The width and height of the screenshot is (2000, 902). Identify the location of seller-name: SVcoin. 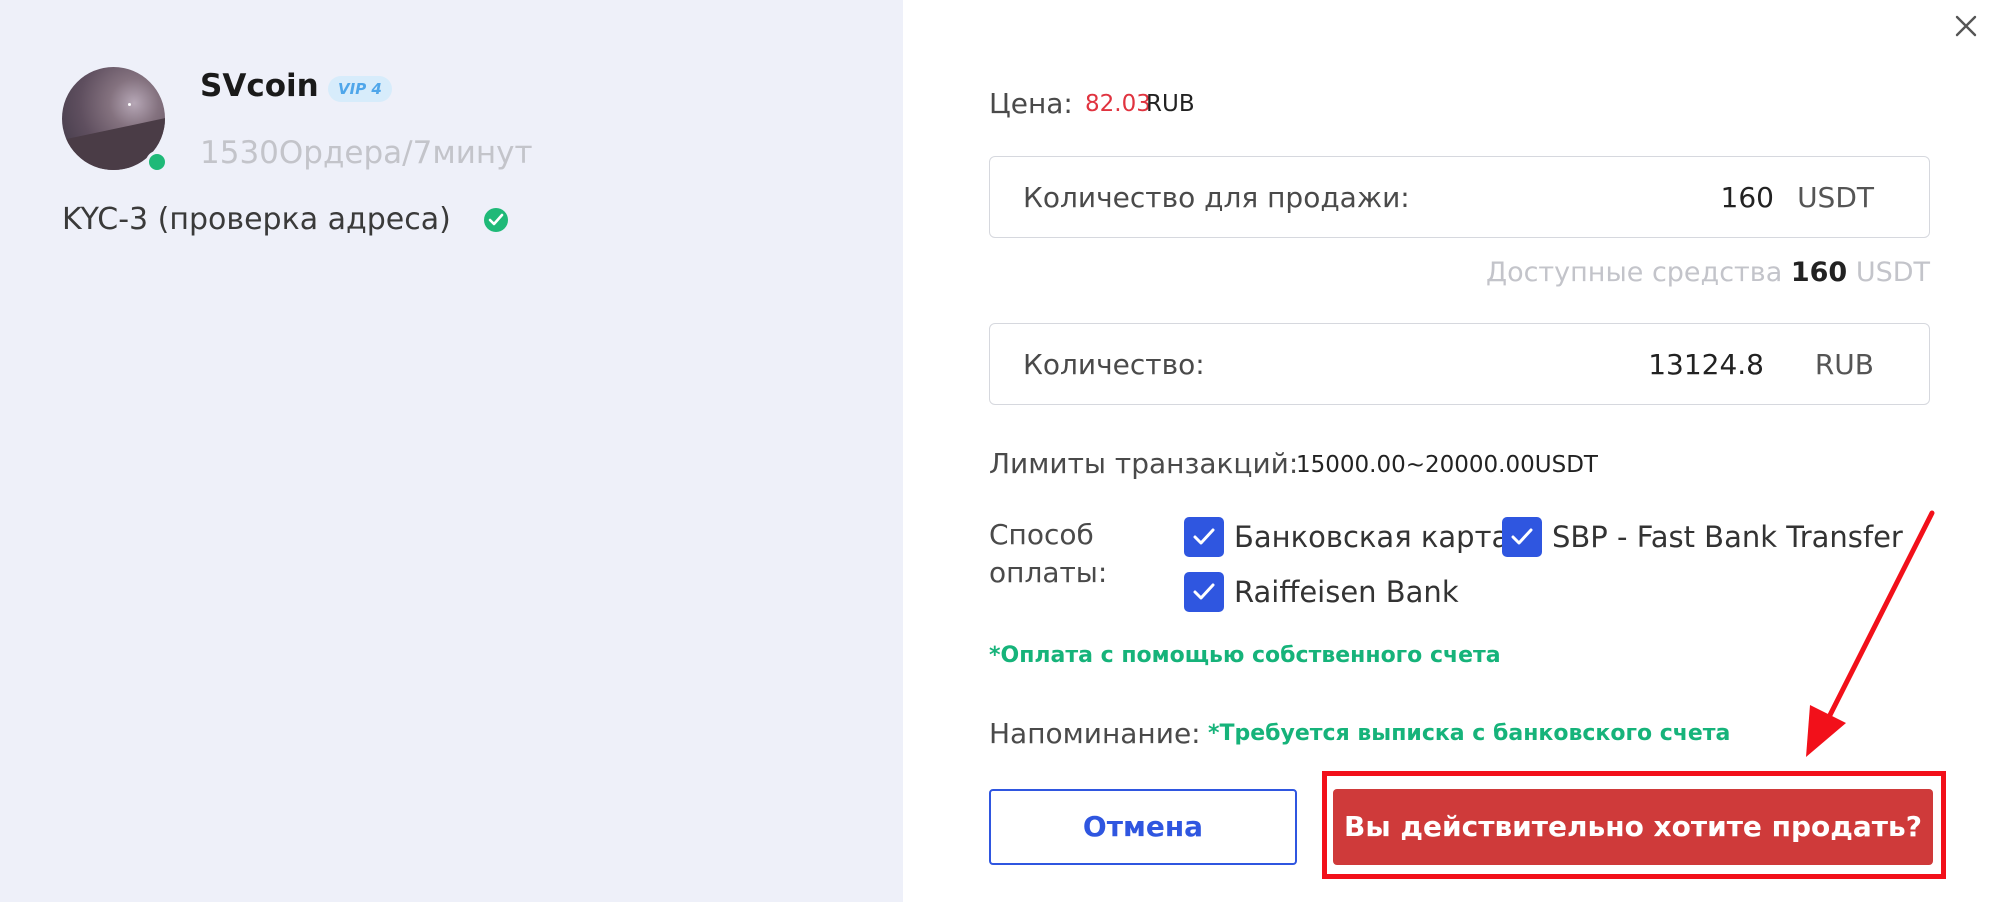
(259, 86).